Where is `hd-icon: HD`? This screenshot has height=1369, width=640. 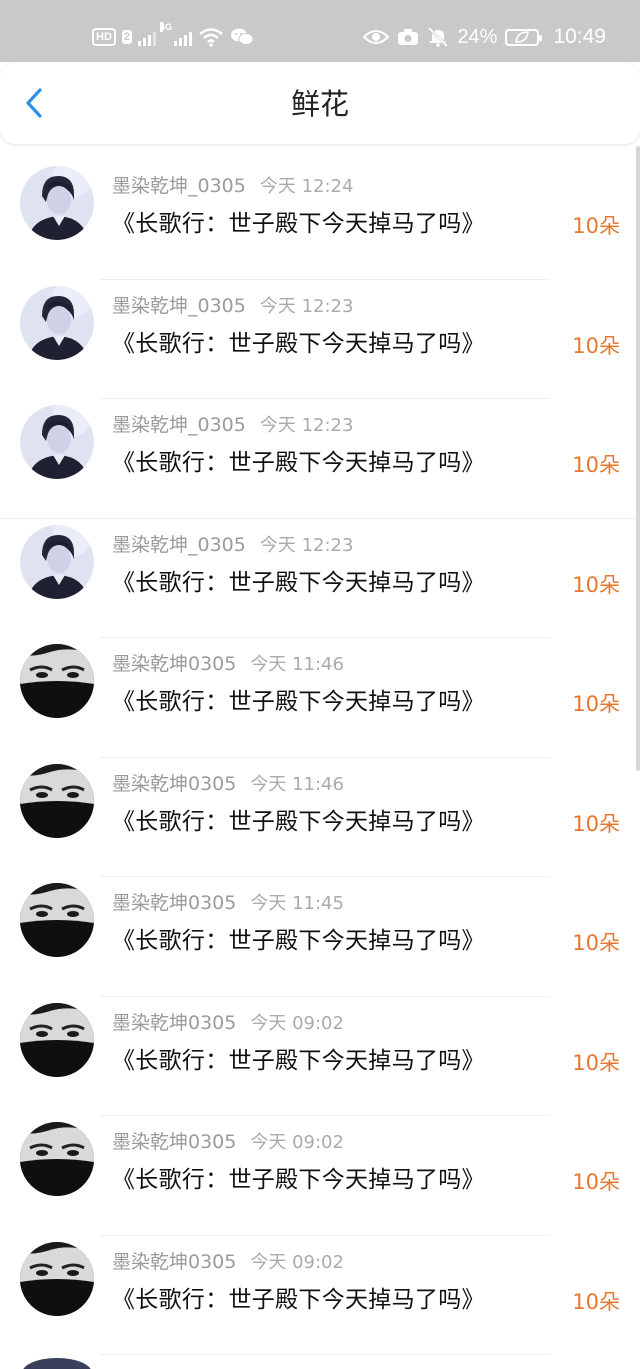
hd-icon: HD is located at coordinates (104, 37).